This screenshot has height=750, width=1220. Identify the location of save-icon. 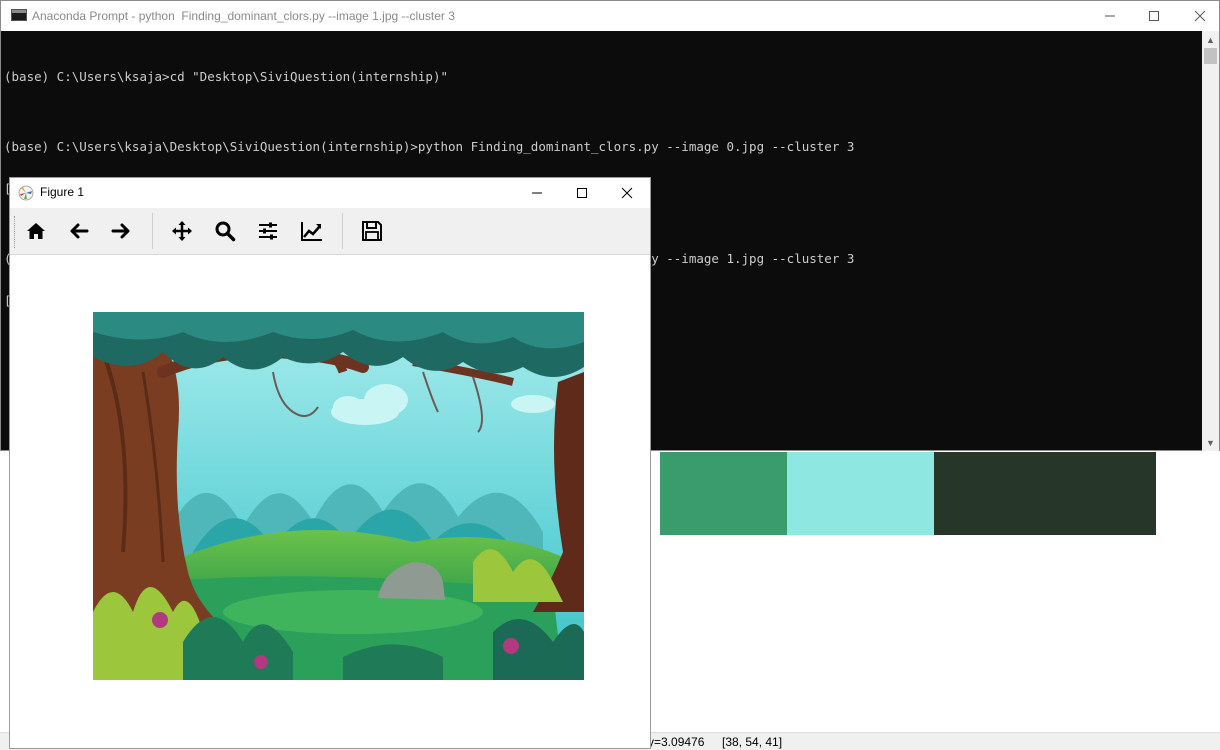
(372, 231).